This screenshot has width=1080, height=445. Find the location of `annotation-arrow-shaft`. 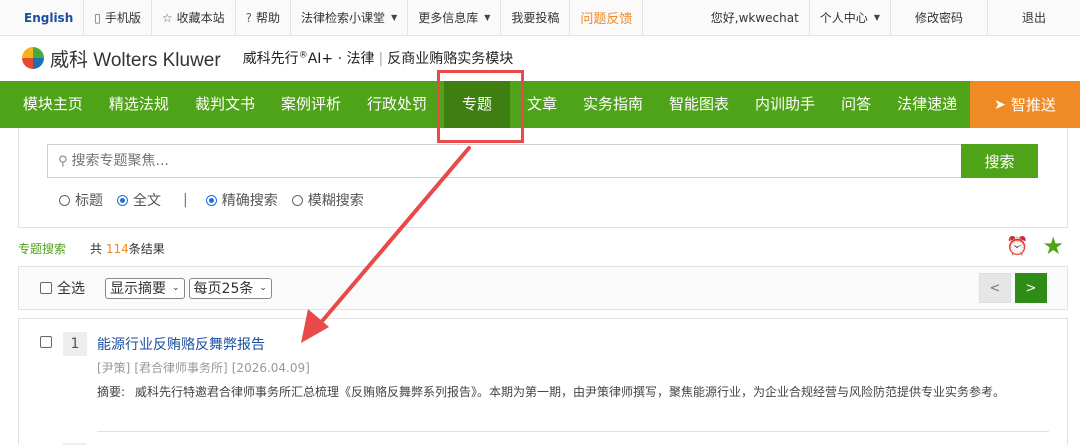

annotation-arrow-shaft is located at coordinates (393, 237).